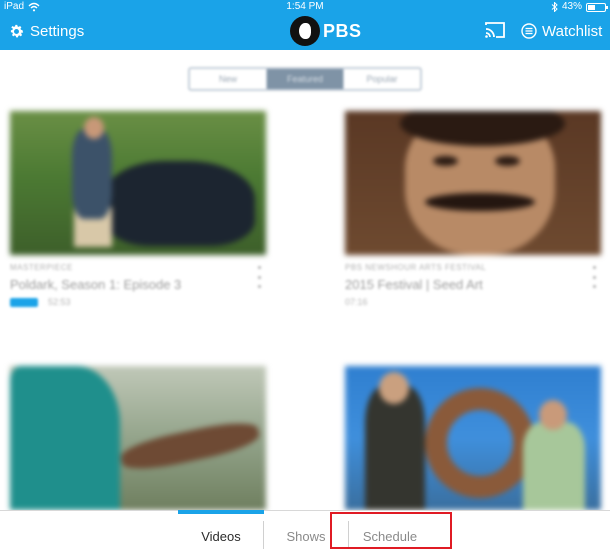 Image resolution: width=610 pixels, height=560 pixels. What do you see at coordinates (414, 284) in the screenshot?
I see `episode-title: 2015 Festival | Seed Art` at bounding box center [414, 284].